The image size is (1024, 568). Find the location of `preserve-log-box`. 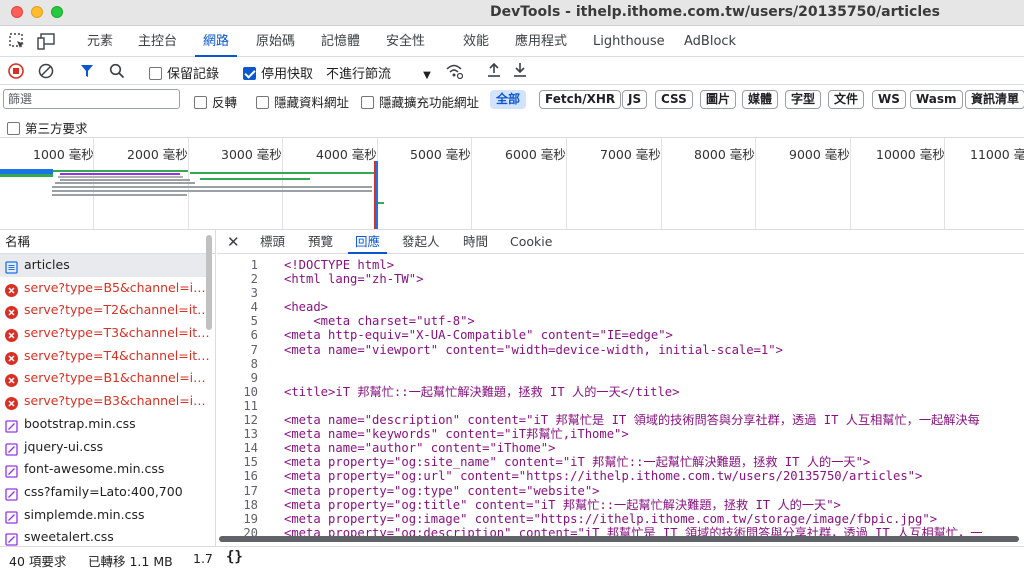

preserve-log-box is located at coordinates (155, 73).